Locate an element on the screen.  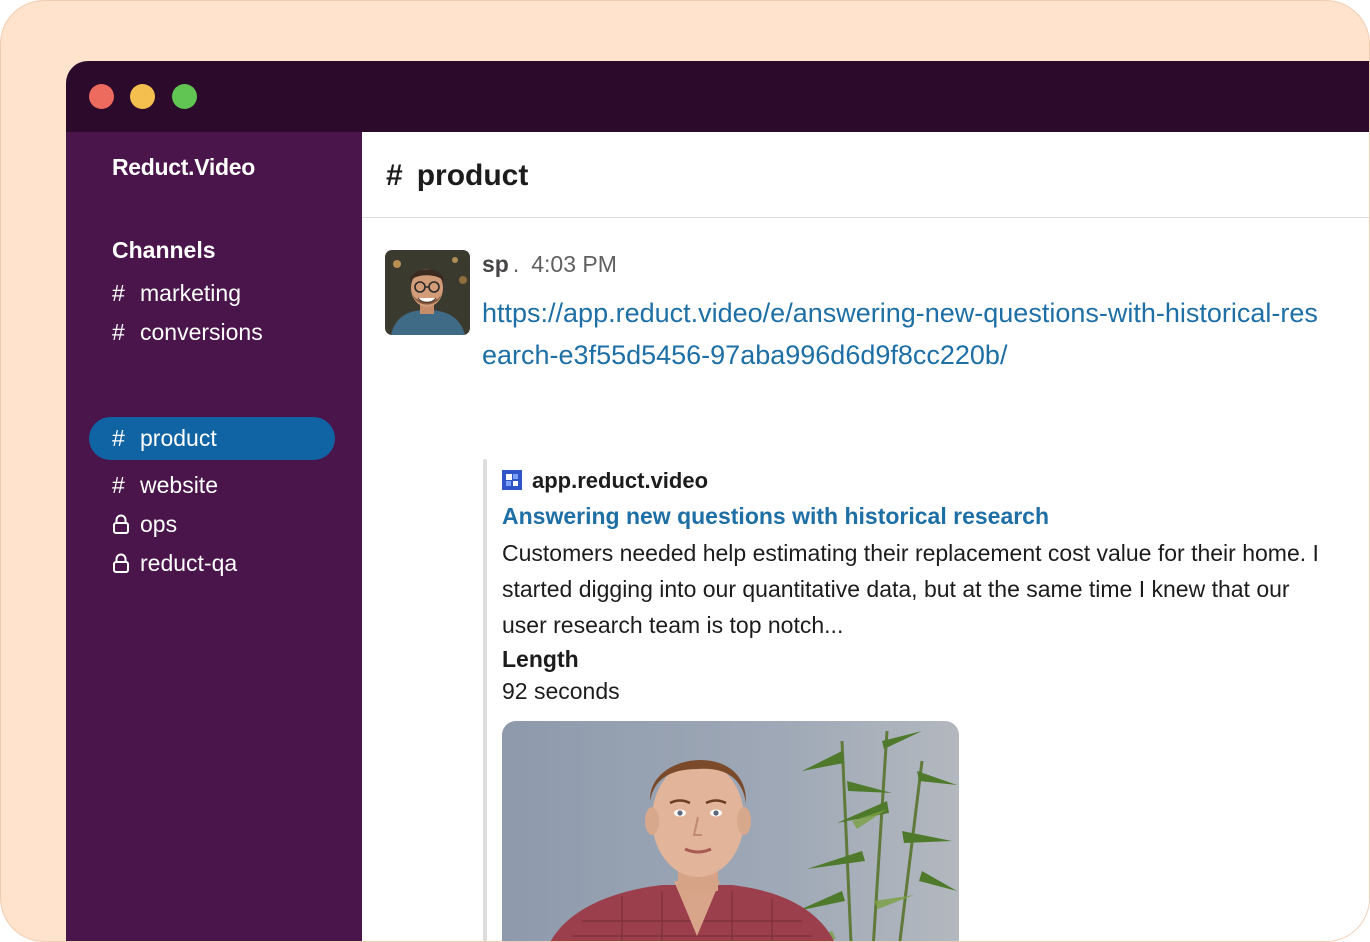
maximize-window-button is located at coordinates (184, 96).